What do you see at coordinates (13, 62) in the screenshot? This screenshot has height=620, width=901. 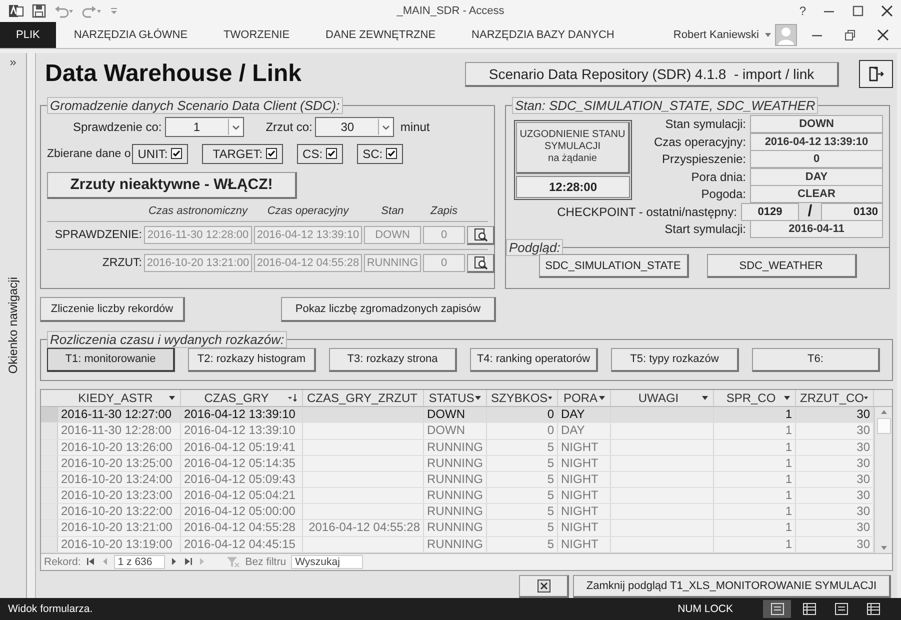 I see `expand-toggle: »` at bounding box center [13, 62].